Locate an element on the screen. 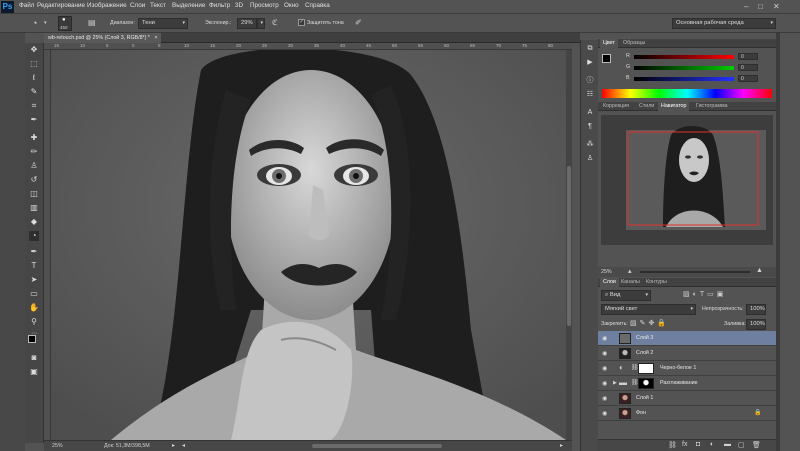 The image size is (800, 451). close-button: ✕ is located at coordinates (776, 6).